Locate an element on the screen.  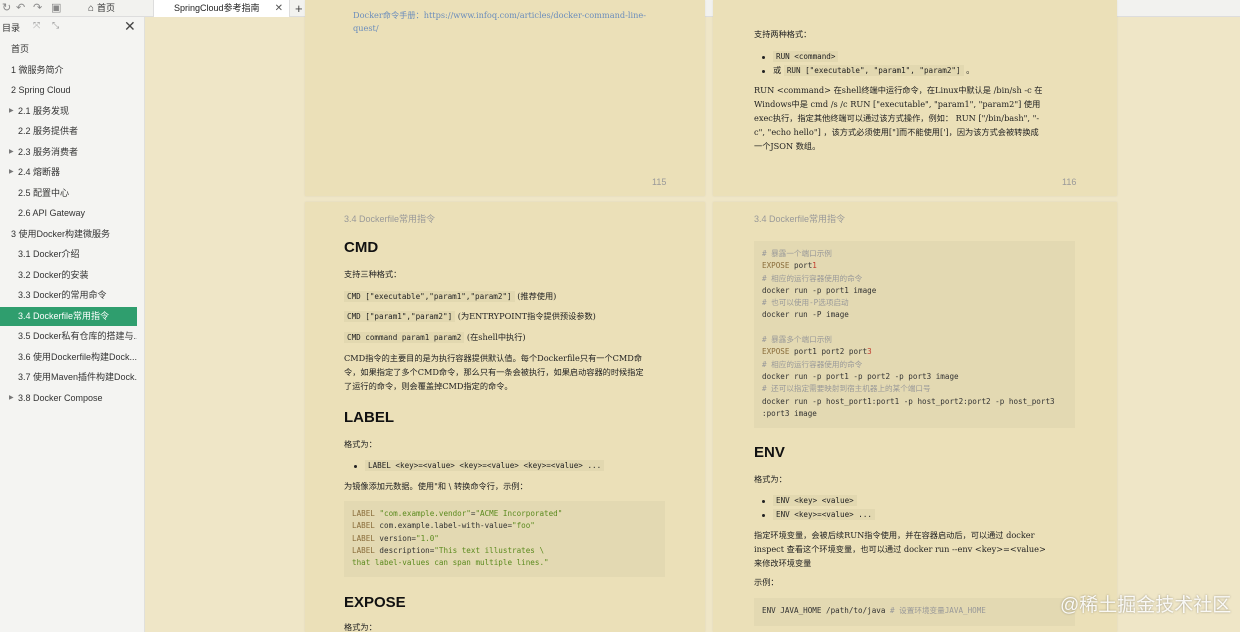
toc-item: ▶ 2.3 服务消费者 is located at coordinates (68, 152).